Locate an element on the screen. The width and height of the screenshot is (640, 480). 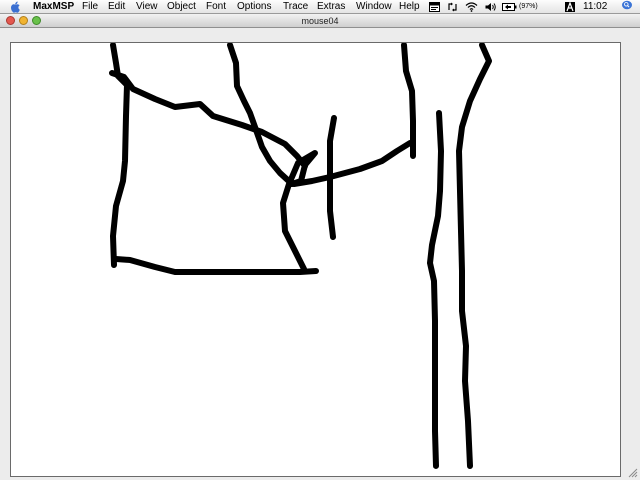
stroke-lower-box is located at coordinates (216, 265).